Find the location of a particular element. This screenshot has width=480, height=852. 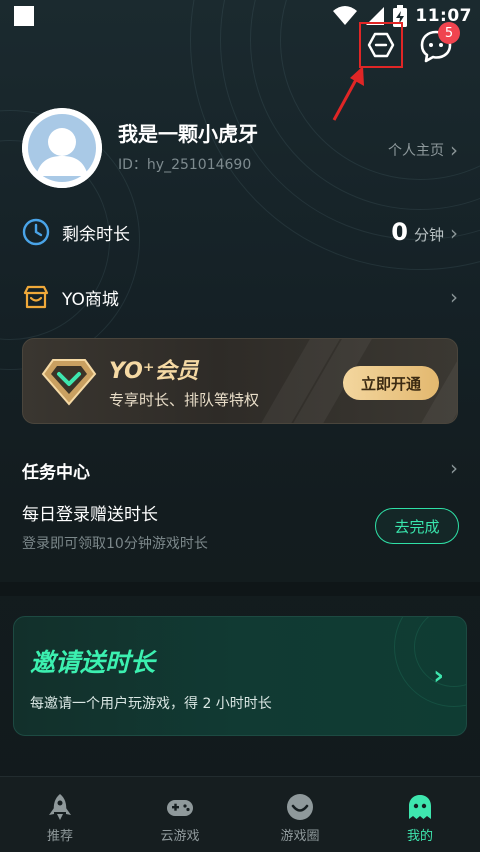

section-divider is located at coordinates (240, 589).